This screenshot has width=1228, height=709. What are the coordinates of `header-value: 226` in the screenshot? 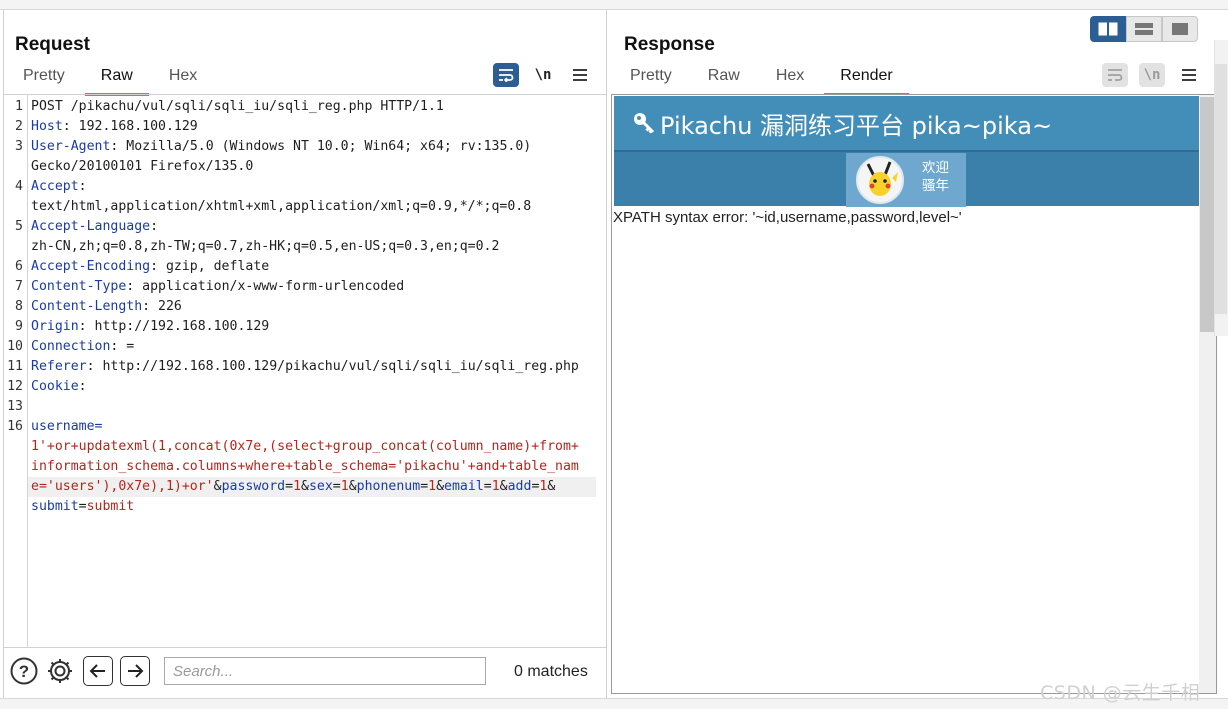 It's located at (170, 306).